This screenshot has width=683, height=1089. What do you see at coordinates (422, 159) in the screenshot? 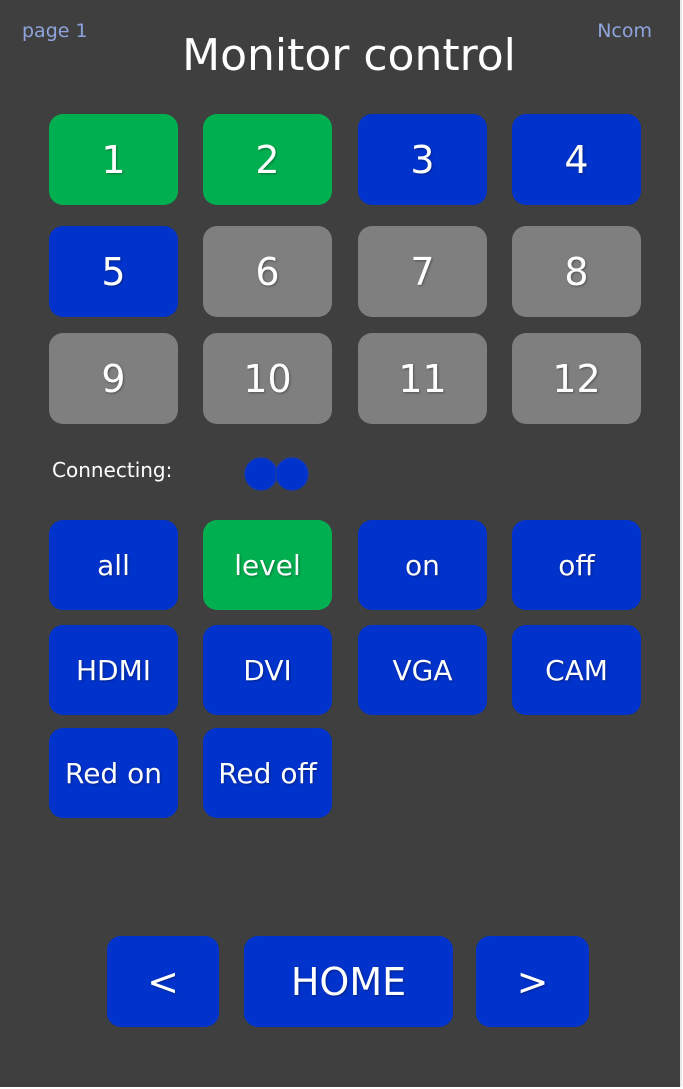
I see `monitor-button-3: 3` at bounding box center [422, 159].